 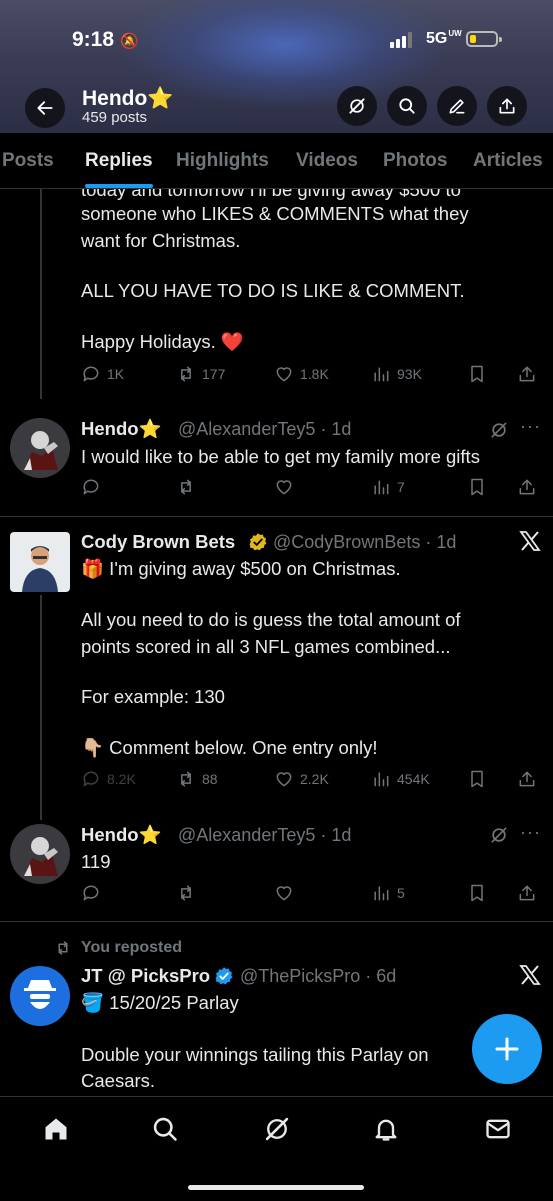 I want to click on post-text-line: Happy Holidays. ❤️, so click(x=162, y=341).